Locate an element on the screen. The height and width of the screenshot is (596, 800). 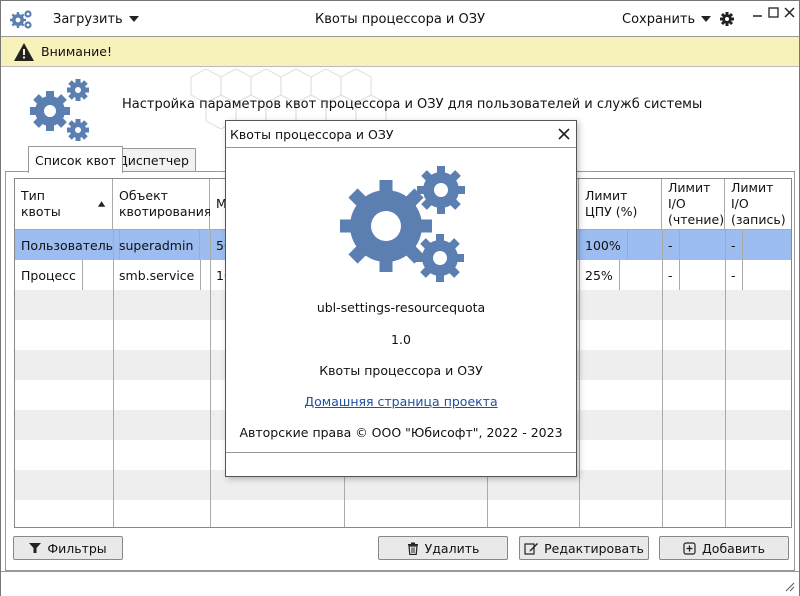
sort-ascending-icon is located at coordinates (101, 204).